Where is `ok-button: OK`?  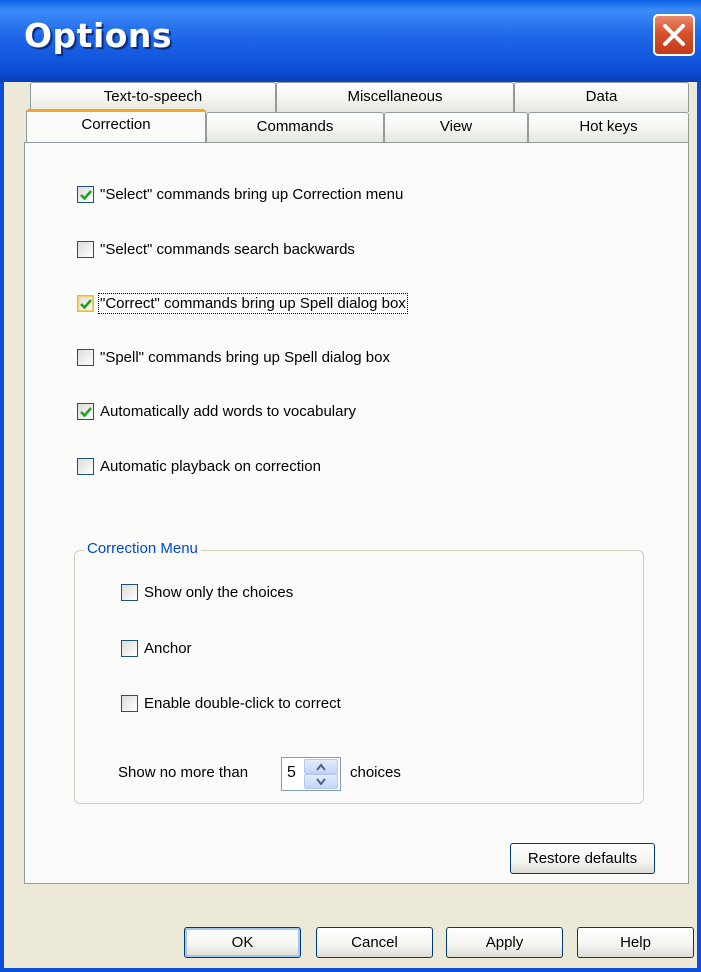
ok-button: OK is located at coordinates (242, 942).